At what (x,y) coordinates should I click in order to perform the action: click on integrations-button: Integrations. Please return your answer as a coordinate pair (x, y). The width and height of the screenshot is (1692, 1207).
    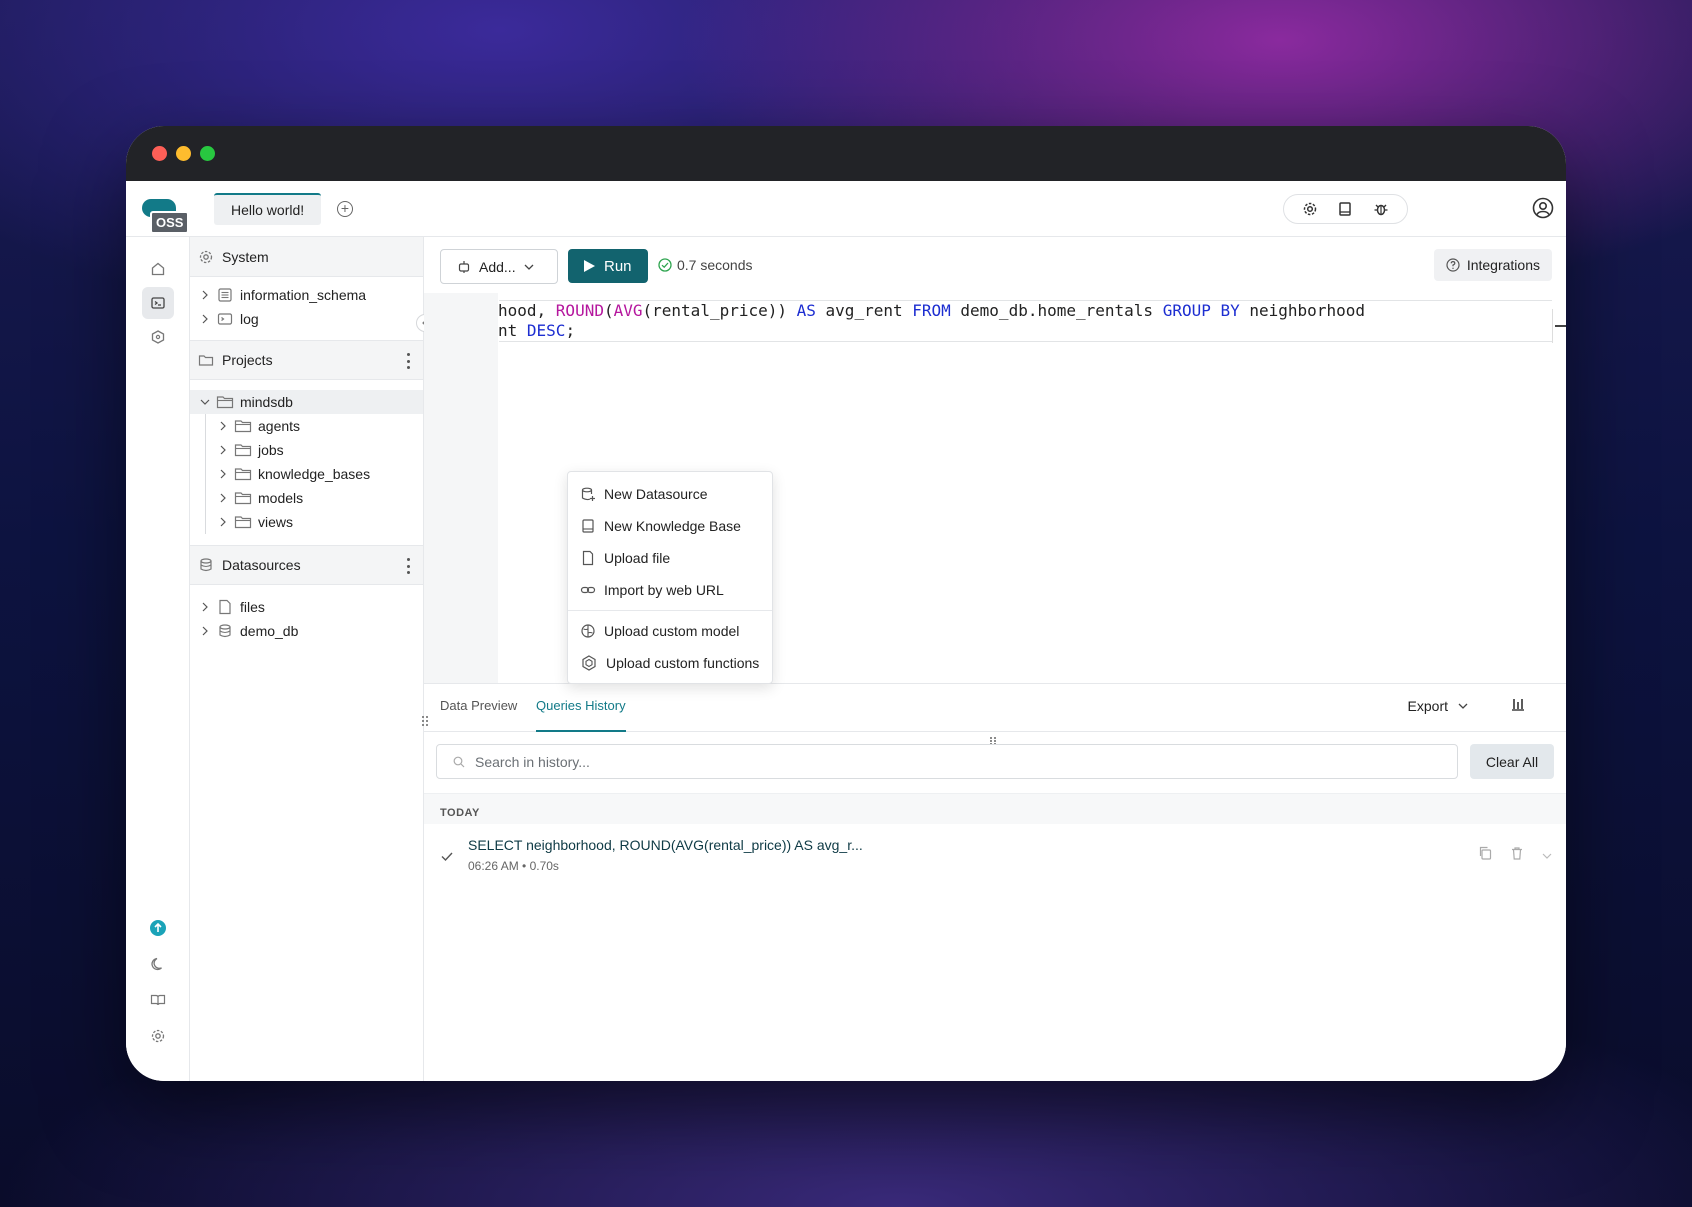
    Looking at the image, I should click on (1492, 265).